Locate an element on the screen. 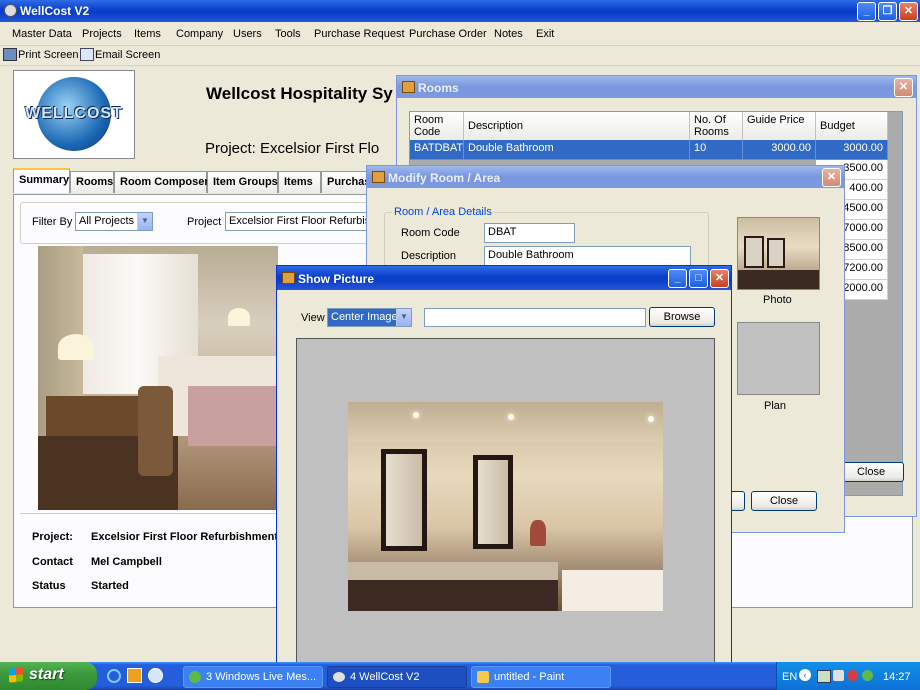 This screenshot has height=690, width=920. security-icon is located at coordinates (852, 675).